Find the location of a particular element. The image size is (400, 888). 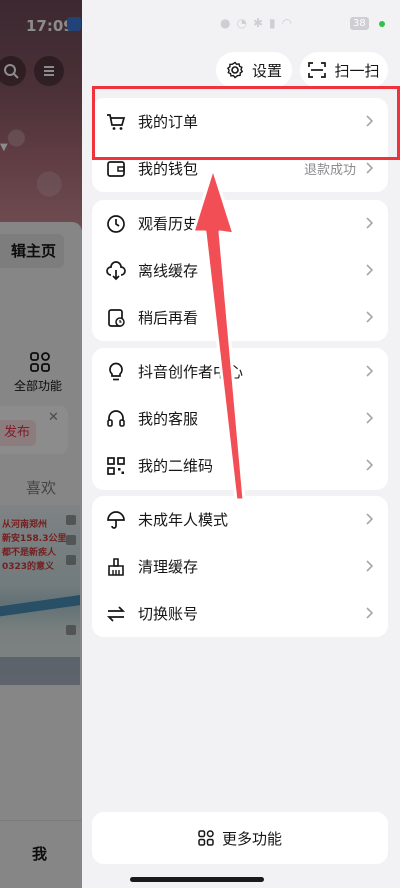

settings-label: 设置 is located at coordinates (266, 70).